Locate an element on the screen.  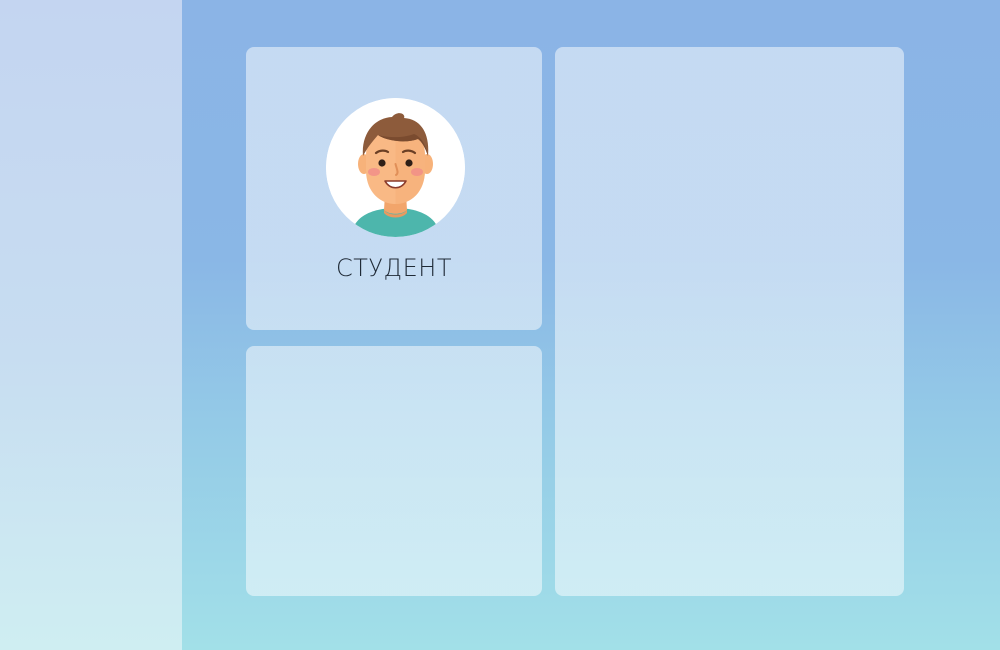
bottom-left-card is located at coordinates (394, 471).